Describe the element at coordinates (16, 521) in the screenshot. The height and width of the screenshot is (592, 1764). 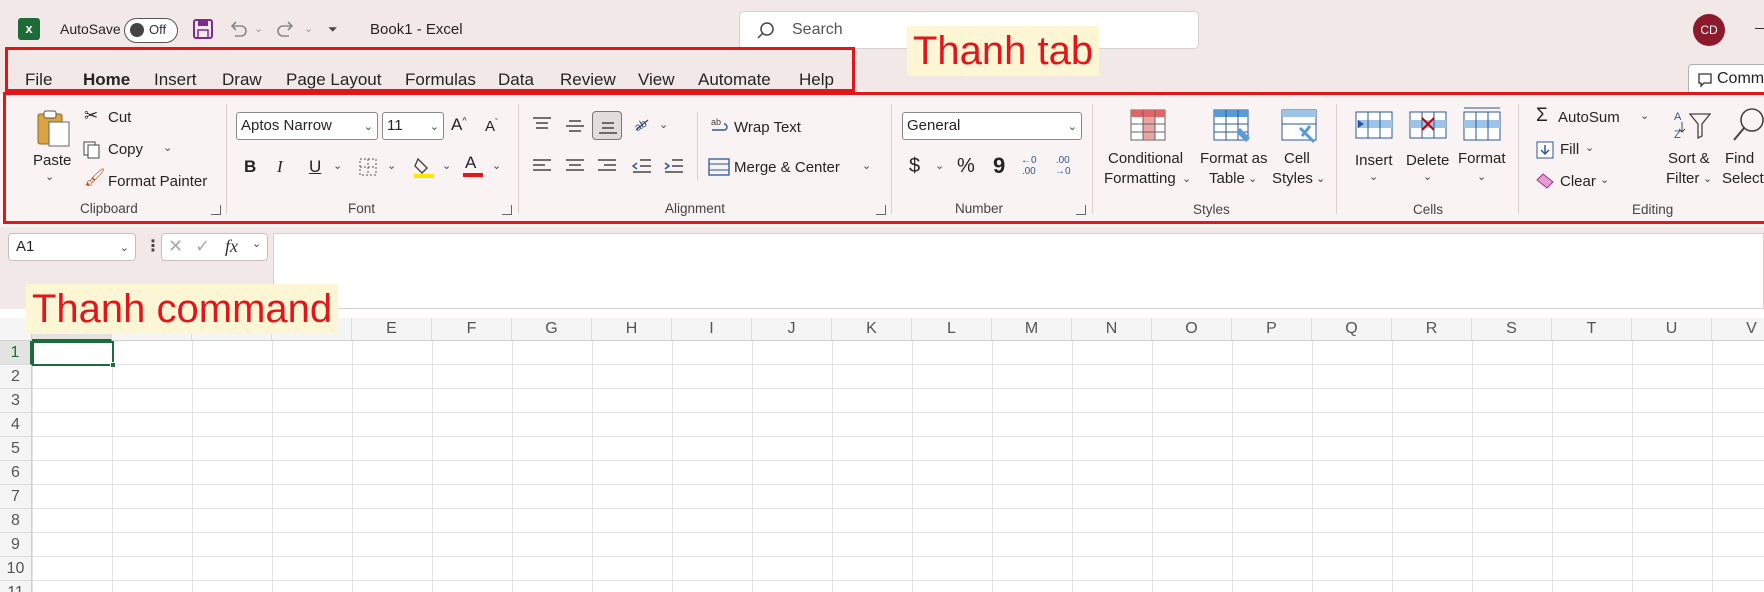
I see `row-header: 8` at that location.